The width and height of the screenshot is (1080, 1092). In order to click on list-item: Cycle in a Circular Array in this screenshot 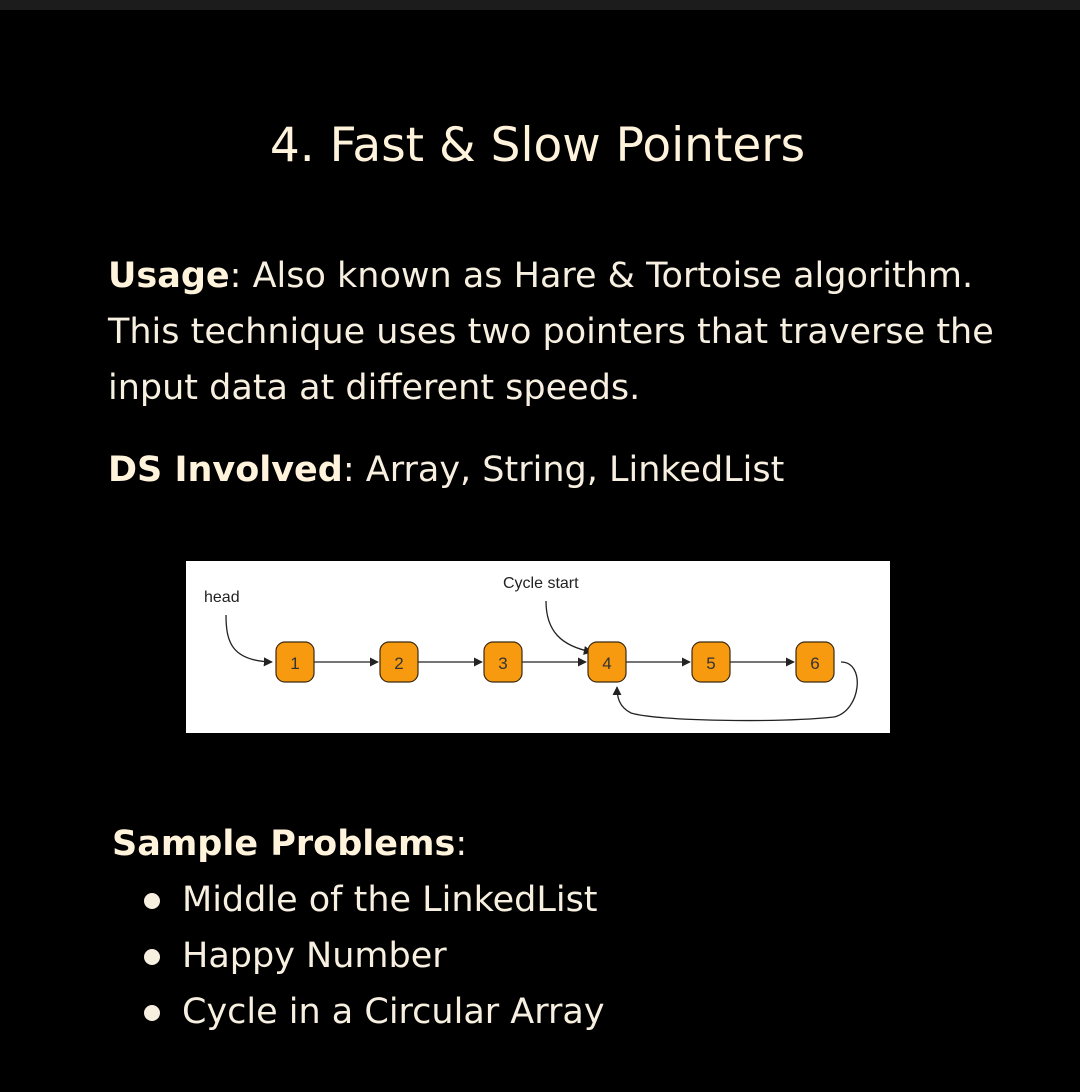, I will do `click(372, 1012)`.